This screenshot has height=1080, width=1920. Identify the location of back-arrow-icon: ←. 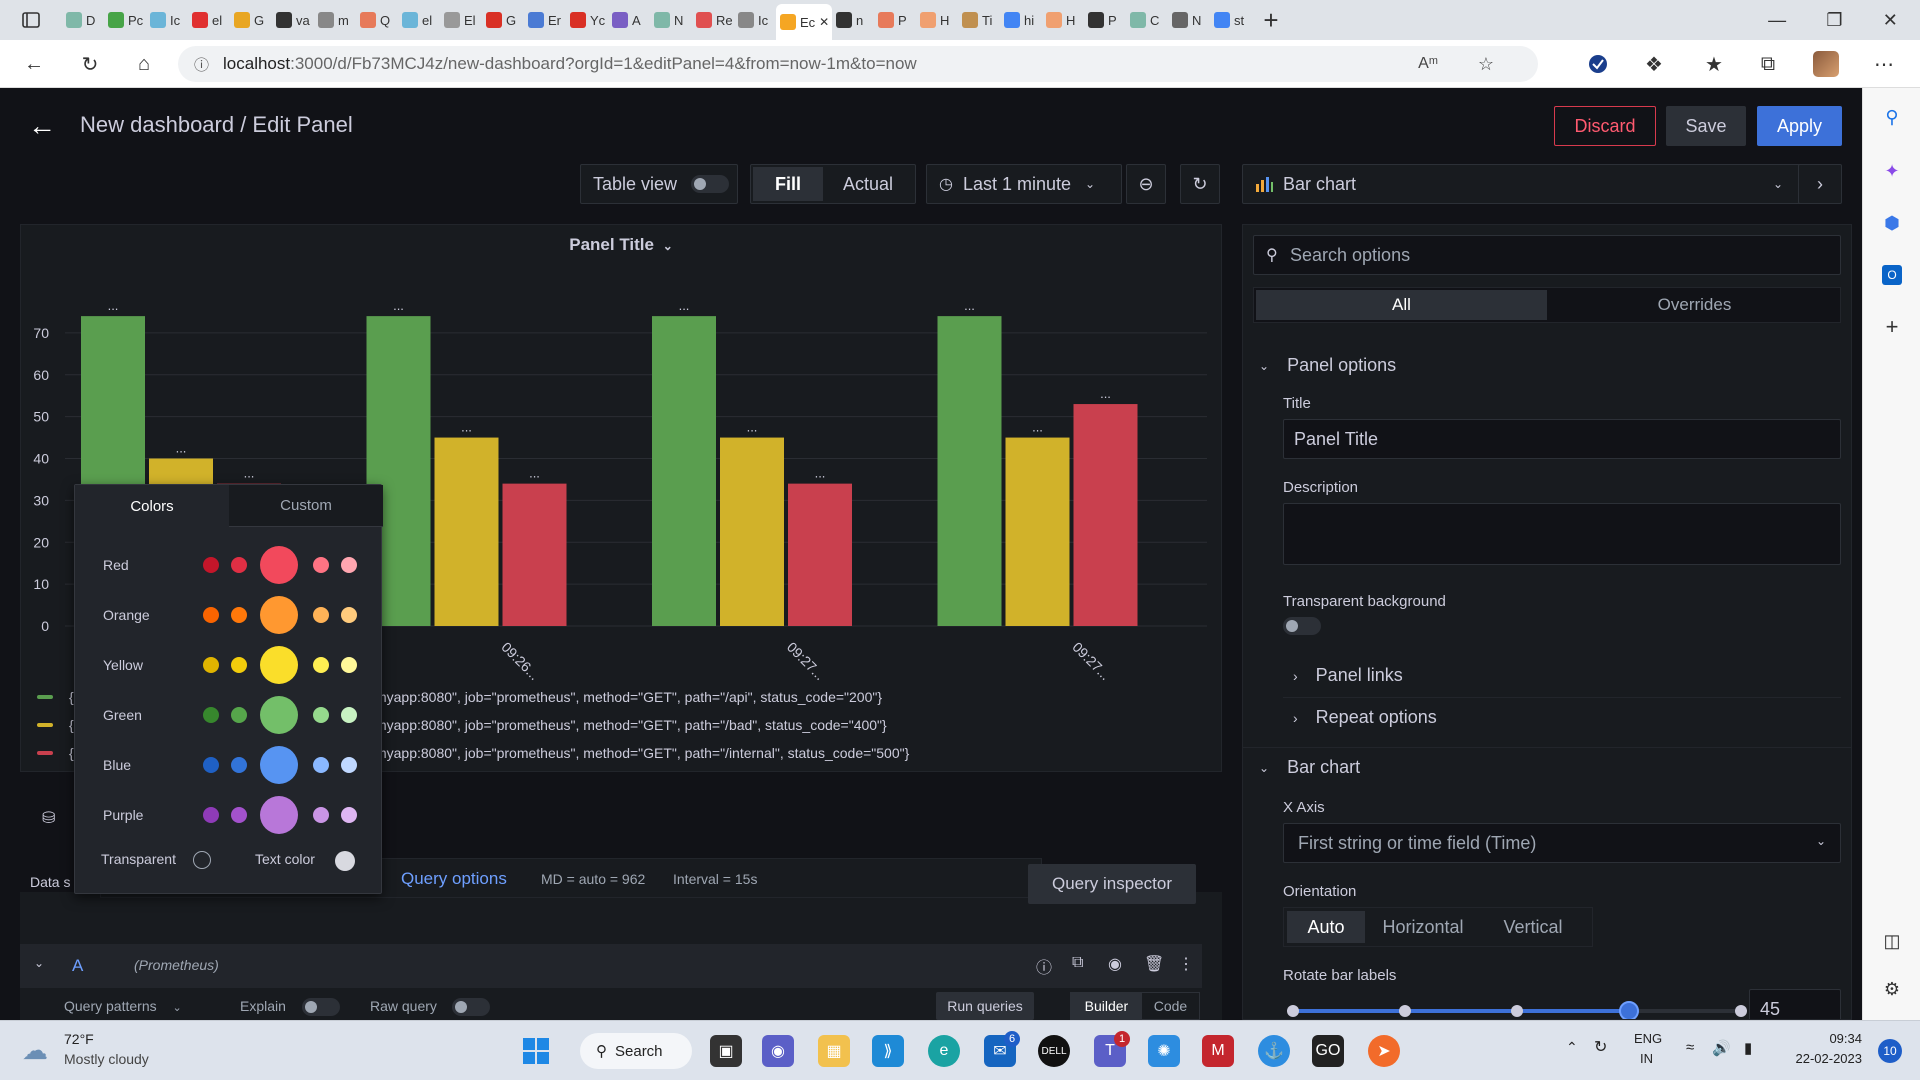
(42, 126).